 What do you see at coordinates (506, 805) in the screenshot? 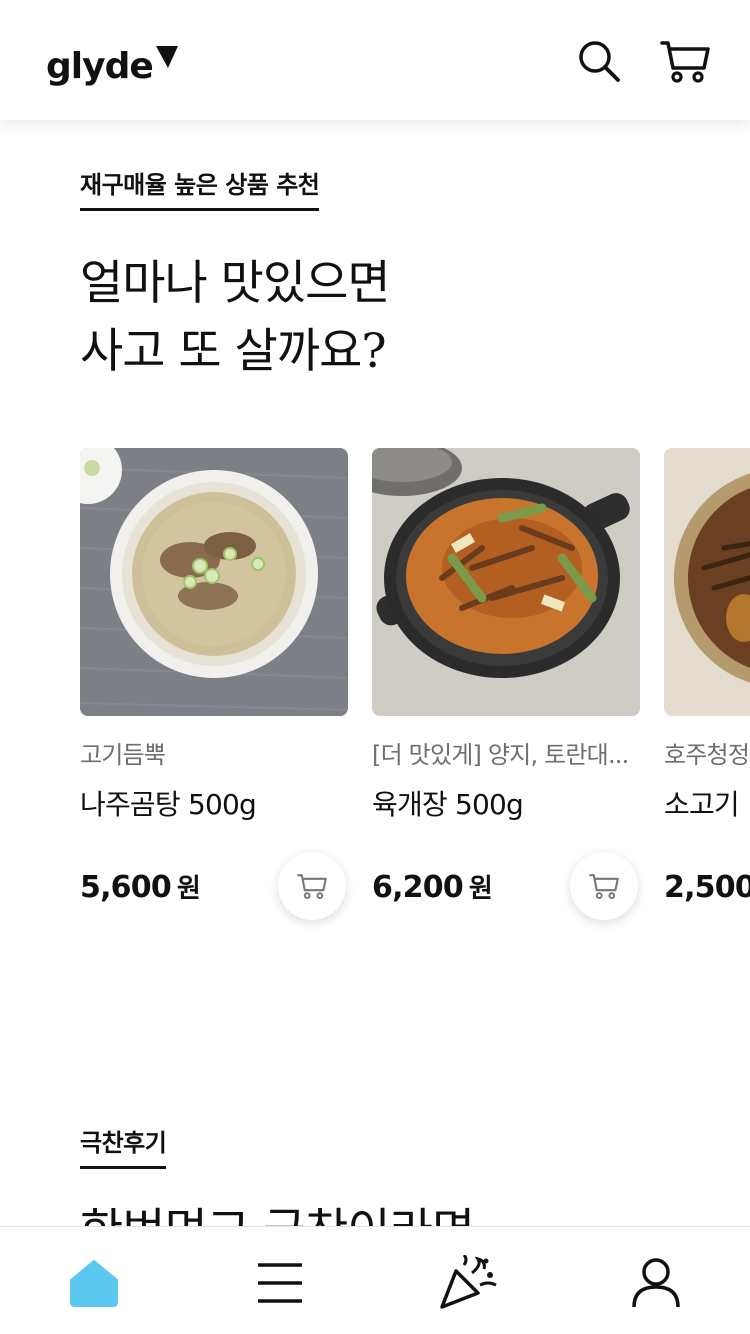
I see `product-name: 육개장 500g` at bounding box center [506, 805].